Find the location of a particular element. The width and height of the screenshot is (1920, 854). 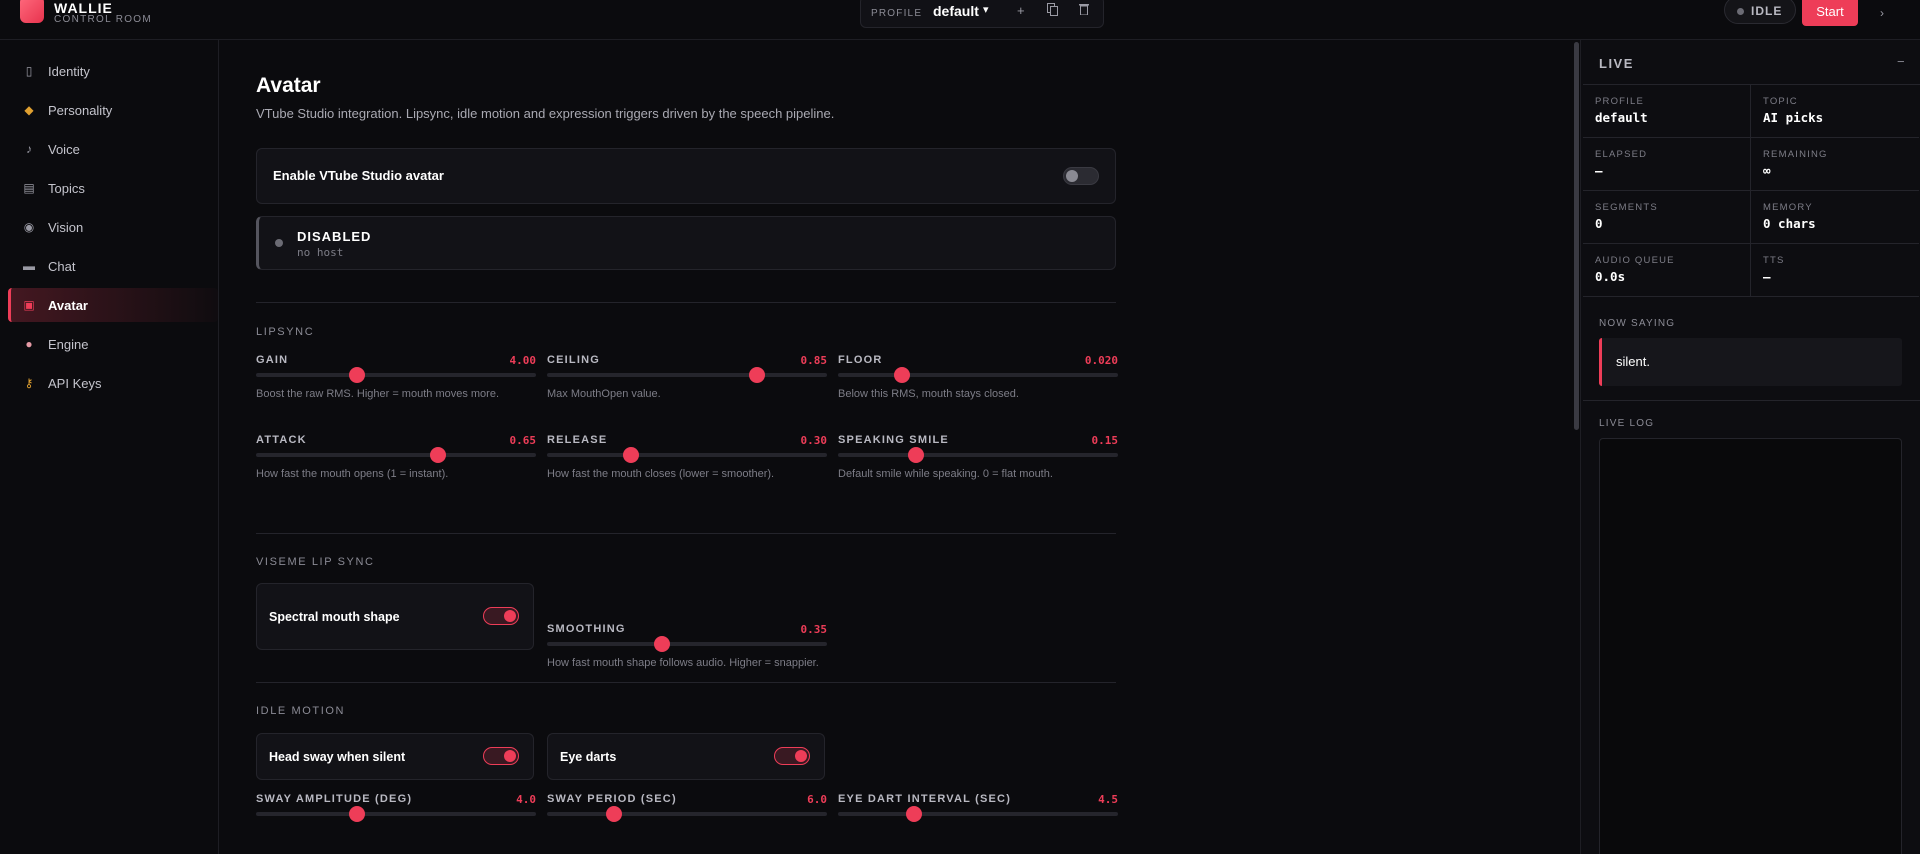

sidebar-item-label: Topics is located at coordinates (66, 188).